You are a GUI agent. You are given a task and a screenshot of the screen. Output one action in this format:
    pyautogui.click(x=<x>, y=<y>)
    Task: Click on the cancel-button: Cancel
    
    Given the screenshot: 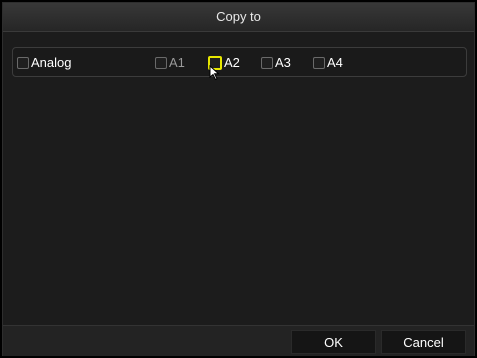 What is the action you would take?
    pyautogui.click(x=423, y=342)
    